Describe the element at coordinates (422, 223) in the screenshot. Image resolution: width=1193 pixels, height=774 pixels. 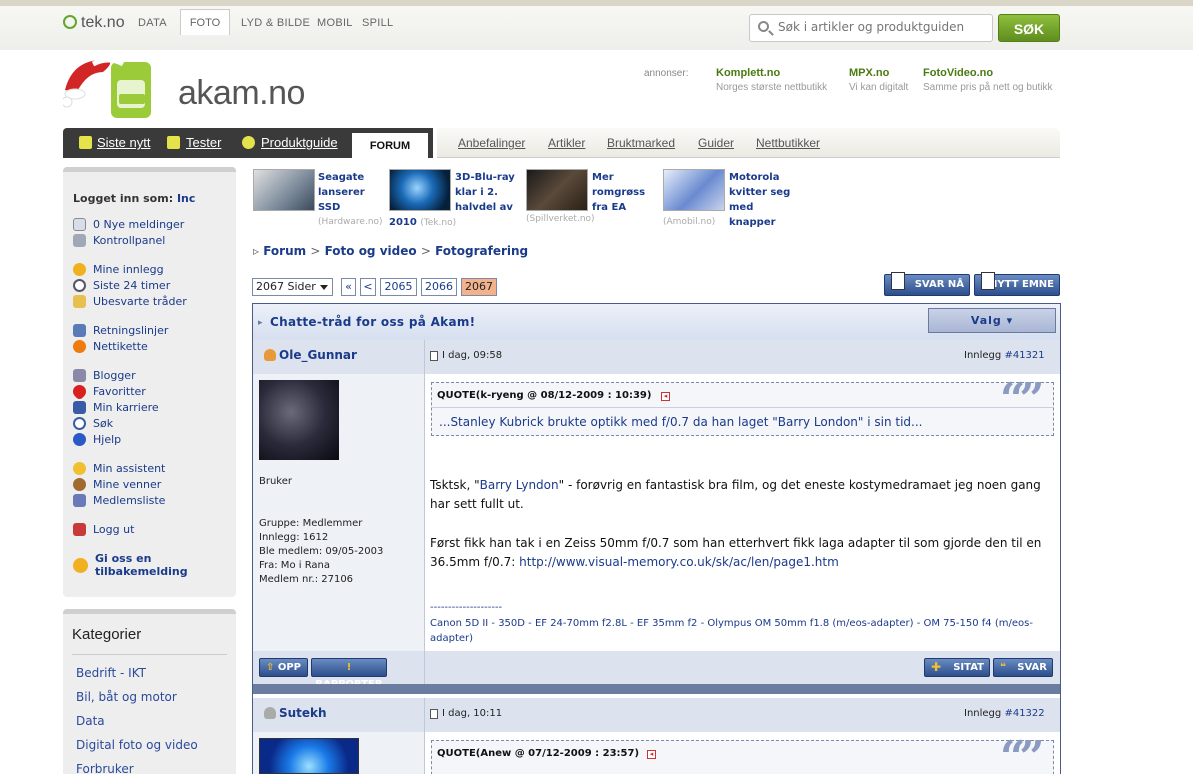
I see `news-item-bluray-cont: 2010 (Tek.no)` at that location.